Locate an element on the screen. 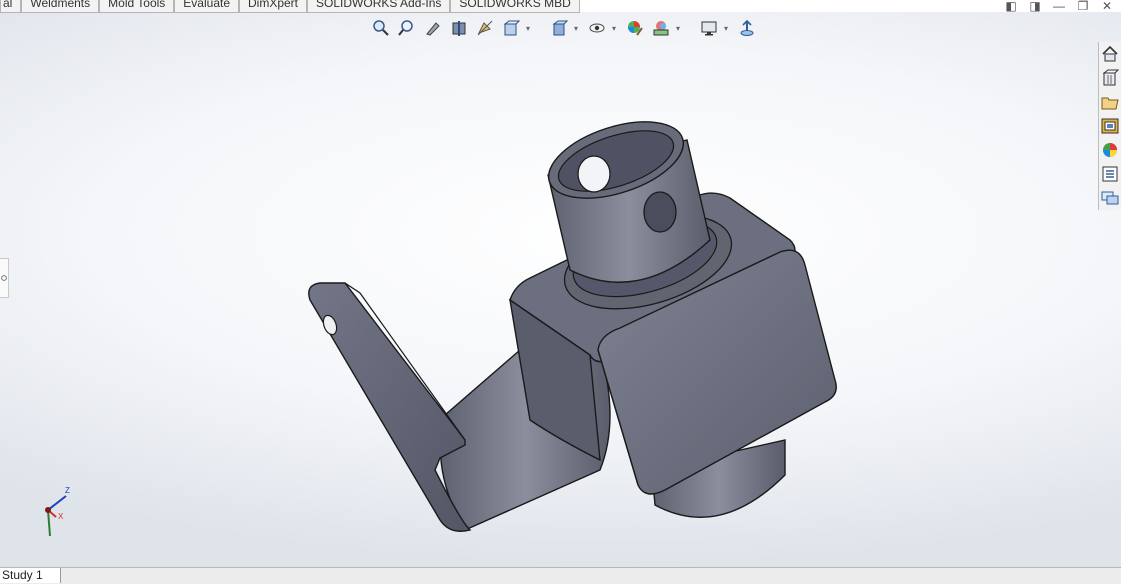  close-button: ✕ is located at coordinates (1107, 7).